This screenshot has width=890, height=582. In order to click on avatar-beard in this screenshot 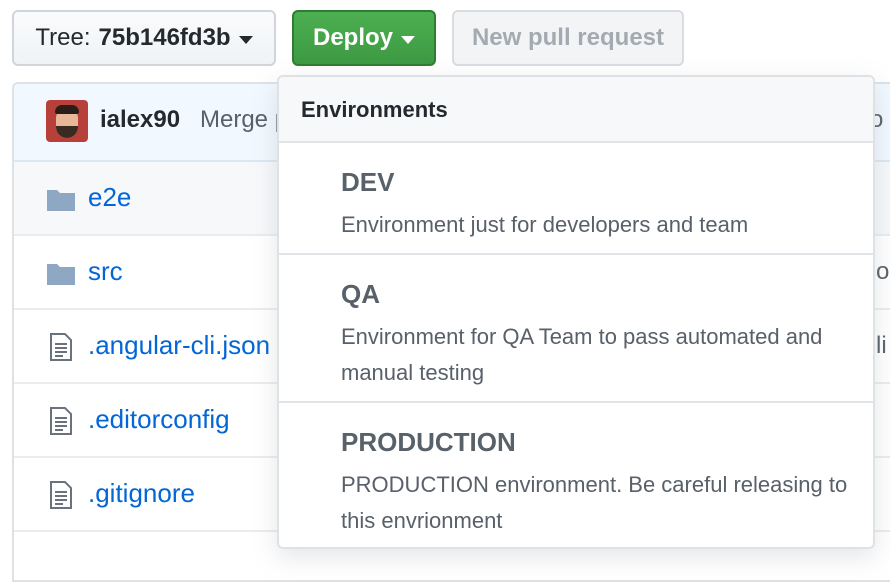, I will do `click(67, 132)`.